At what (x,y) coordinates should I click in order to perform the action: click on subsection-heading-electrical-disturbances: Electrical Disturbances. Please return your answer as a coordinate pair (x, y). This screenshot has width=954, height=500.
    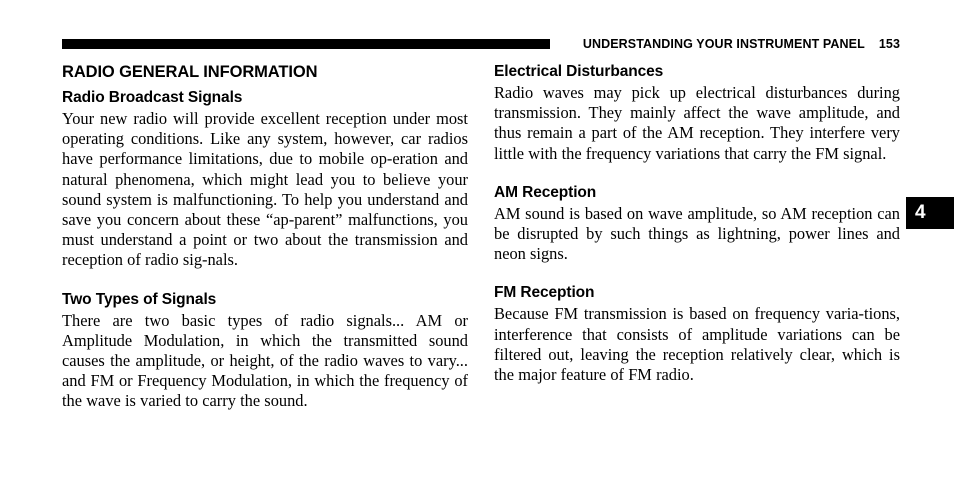
    Looking at the image, I should click on (579, 71).